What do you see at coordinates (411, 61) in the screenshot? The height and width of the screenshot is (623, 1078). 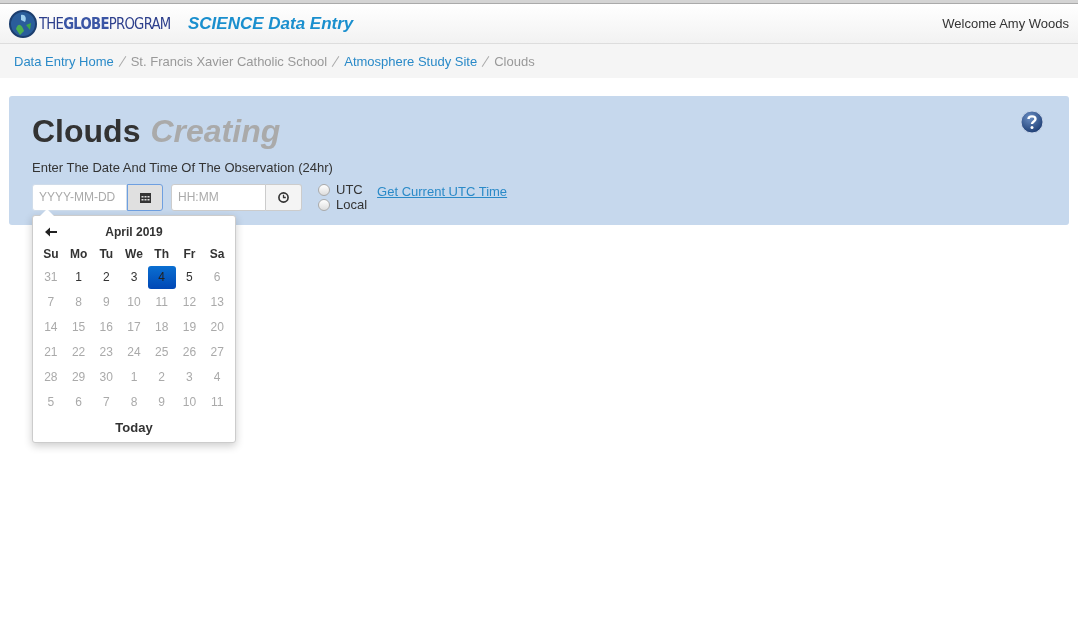 I see `breadcrumb-link: Atmosphere Study Site` at bounding box center [411, 61].